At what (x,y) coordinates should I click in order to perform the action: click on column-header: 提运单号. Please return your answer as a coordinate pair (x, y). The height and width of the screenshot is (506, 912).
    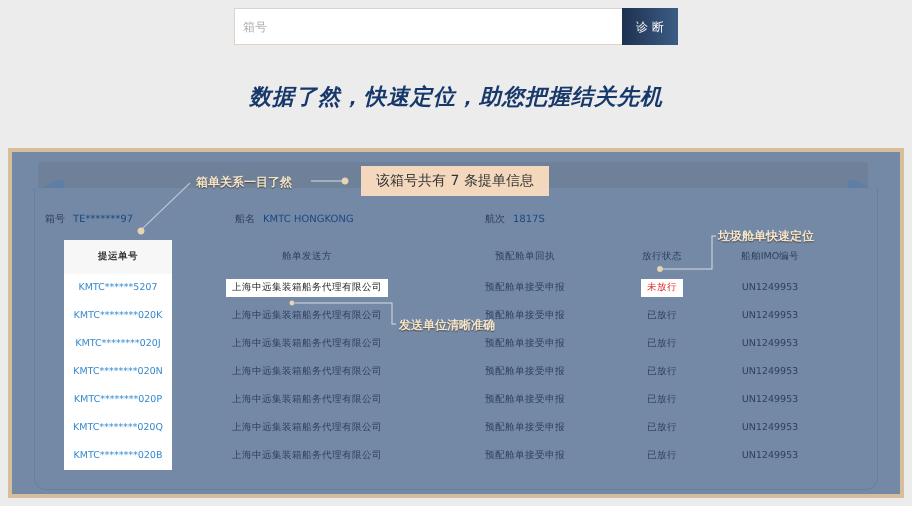
    Looking at the image, I should click on (118, 257).